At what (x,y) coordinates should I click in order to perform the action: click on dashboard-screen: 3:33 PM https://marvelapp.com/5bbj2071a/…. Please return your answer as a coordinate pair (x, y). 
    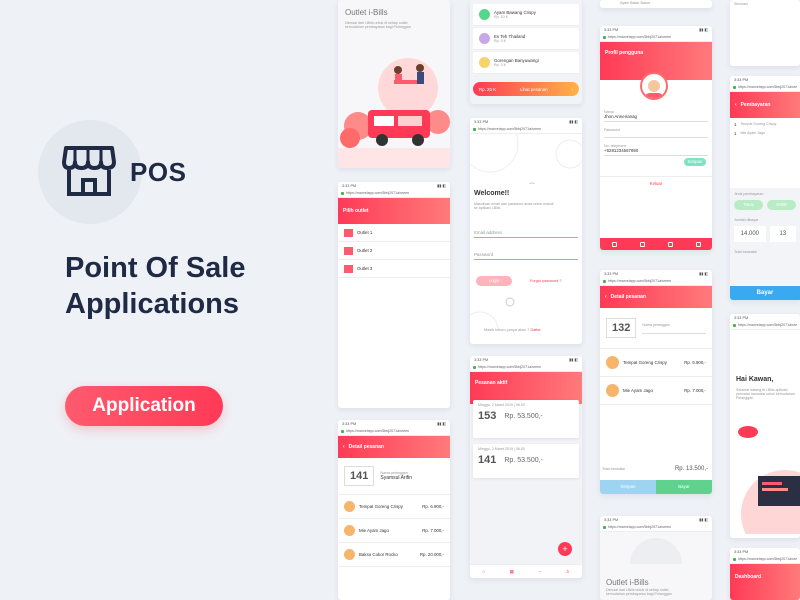
    Looking at the image, I should click on (765, 574).